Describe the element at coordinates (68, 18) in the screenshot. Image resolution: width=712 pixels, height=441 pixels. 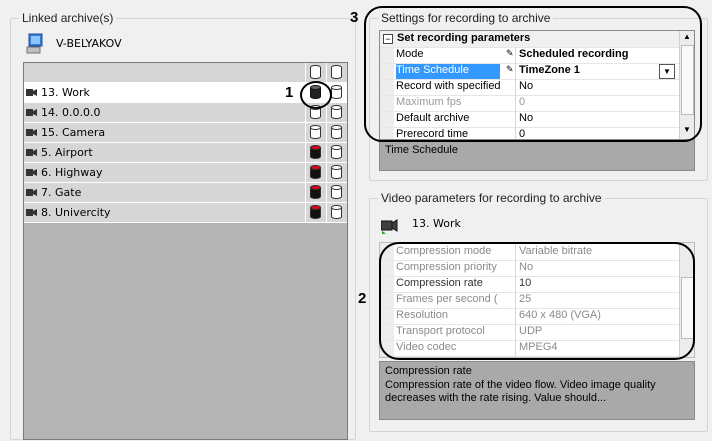
I see `linked-archives-title: Linked archive(s)` at that location.